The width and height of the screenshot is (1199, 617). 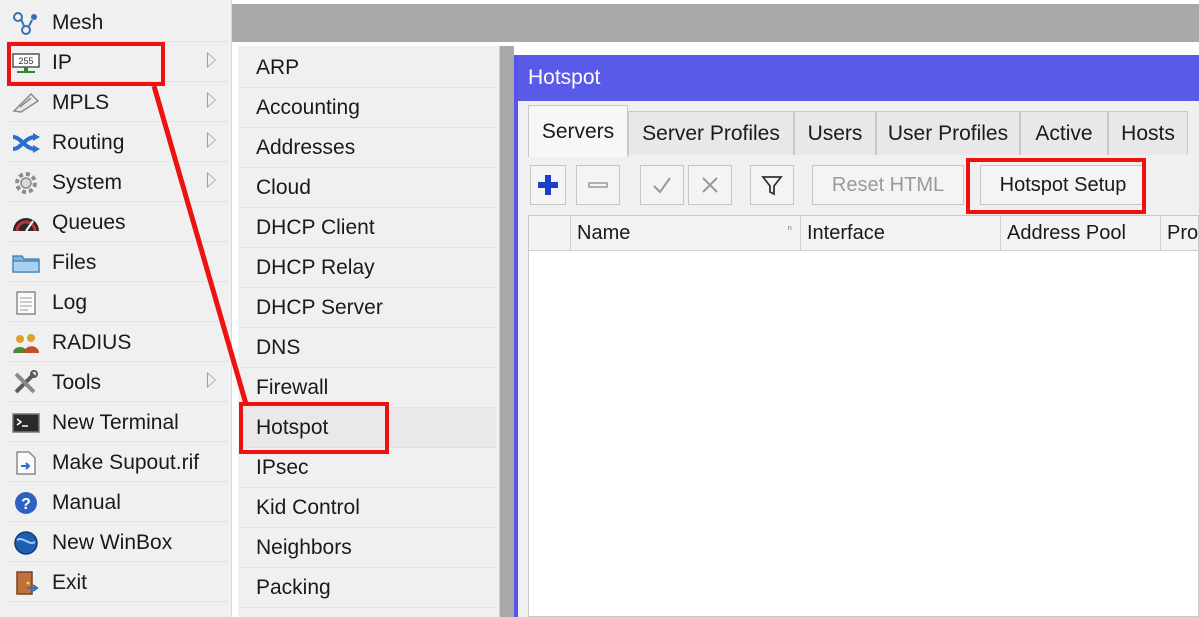 What do you see at coordinates (368, 148) in the screenshot?
I see `submenu-item-addresses: Addresses` at bounding box center [368, 148].